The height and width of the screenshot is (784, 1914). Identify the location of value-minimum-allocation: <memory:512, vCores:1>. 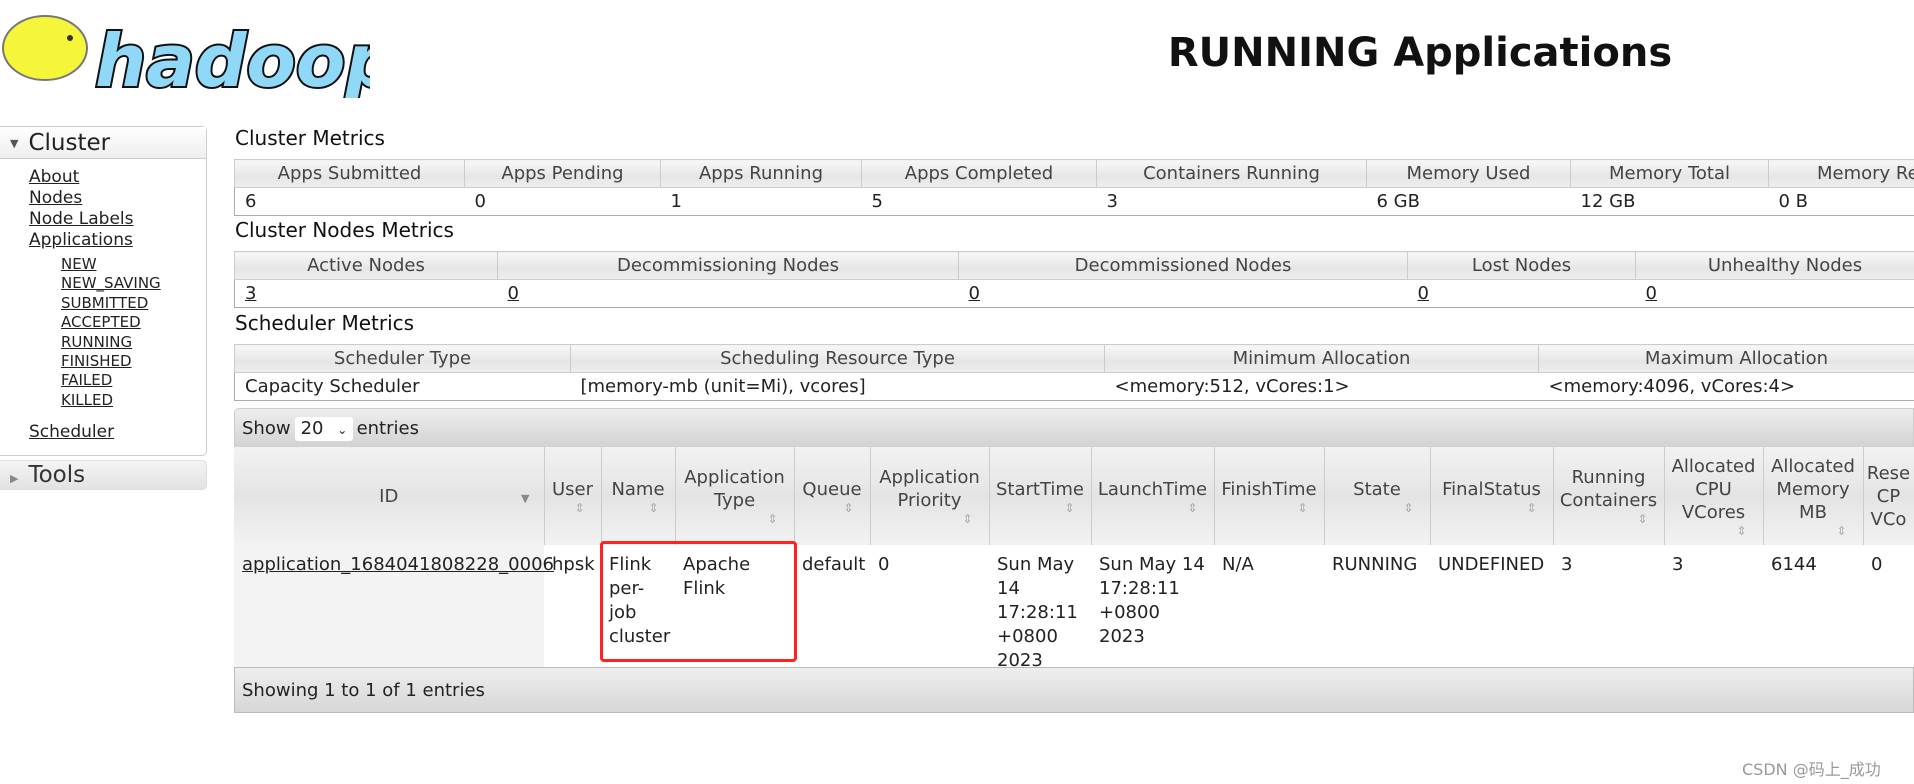
(1321, 386).